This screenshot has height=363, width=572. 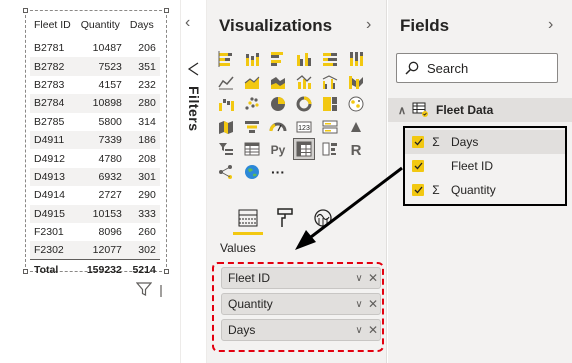 I want to click on kpi-icon, so click(x=356, y=127).